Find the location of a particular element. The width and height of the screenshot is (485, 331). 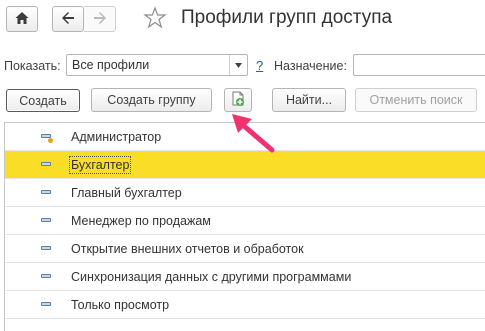

home-icon is located at coordinates (22, 19).